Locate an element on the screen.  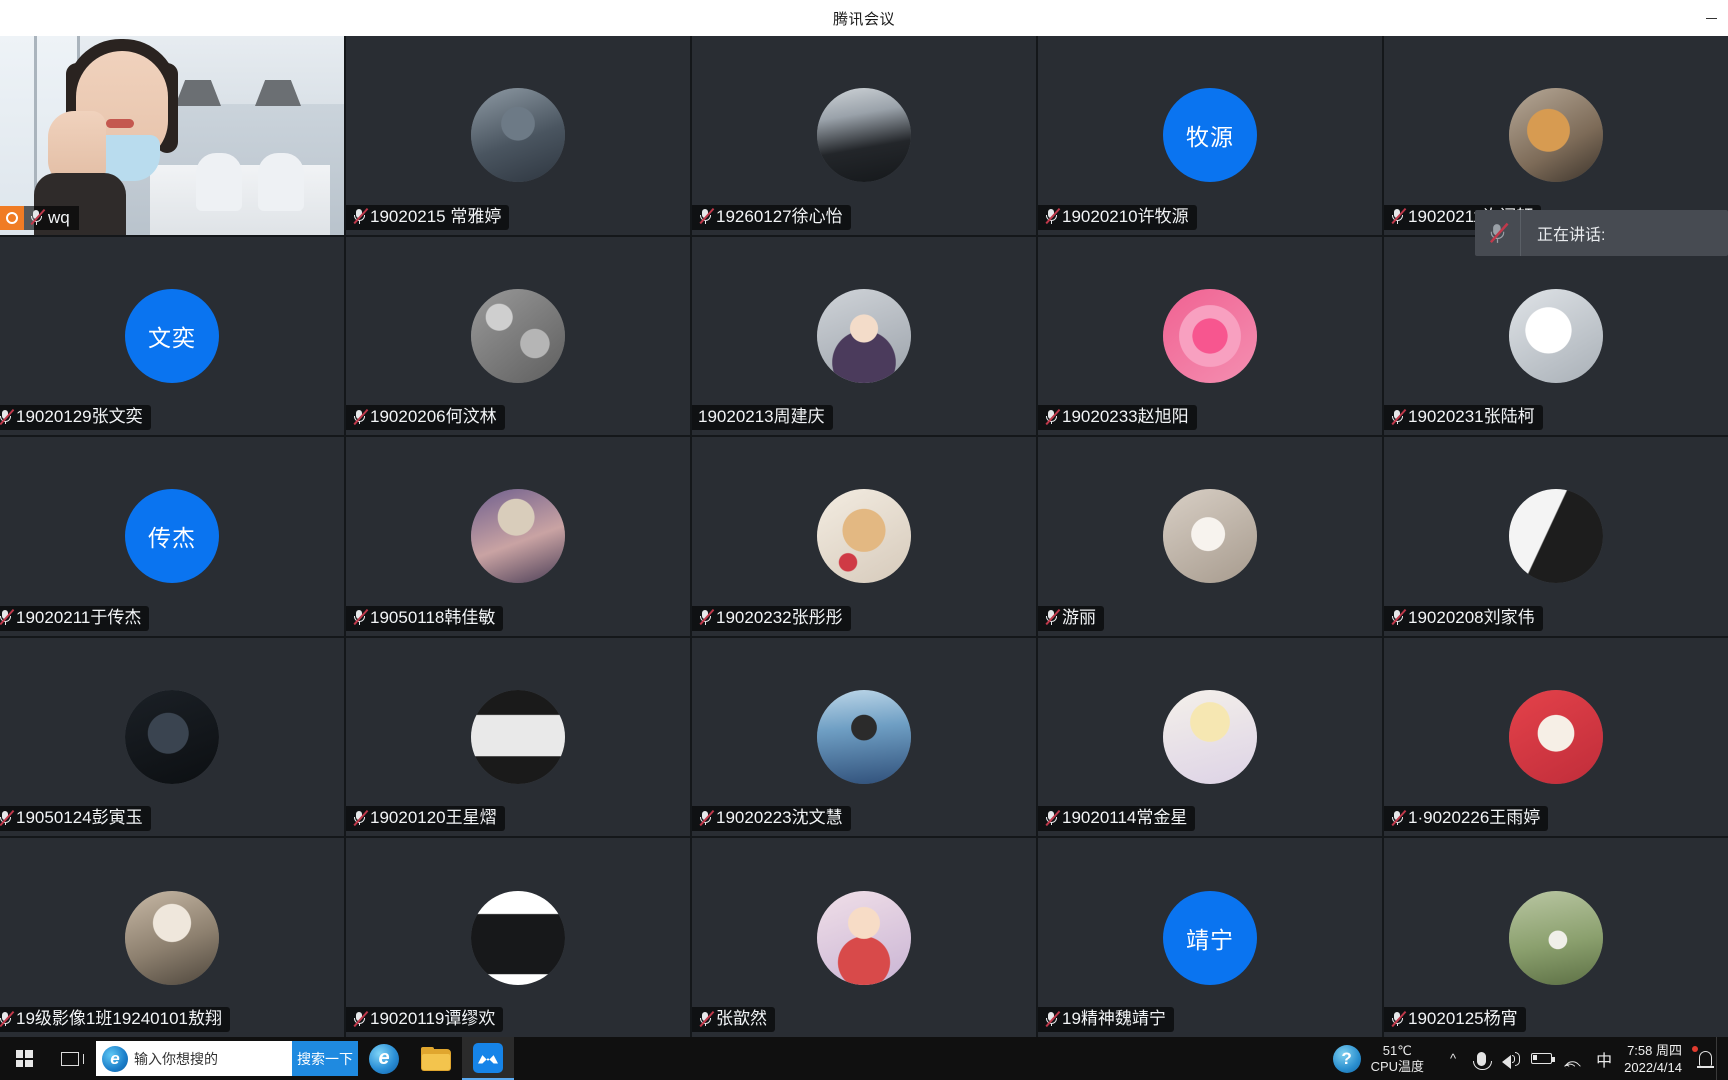
ime-indicator: 中 is located at coordinates (1604, 1059).